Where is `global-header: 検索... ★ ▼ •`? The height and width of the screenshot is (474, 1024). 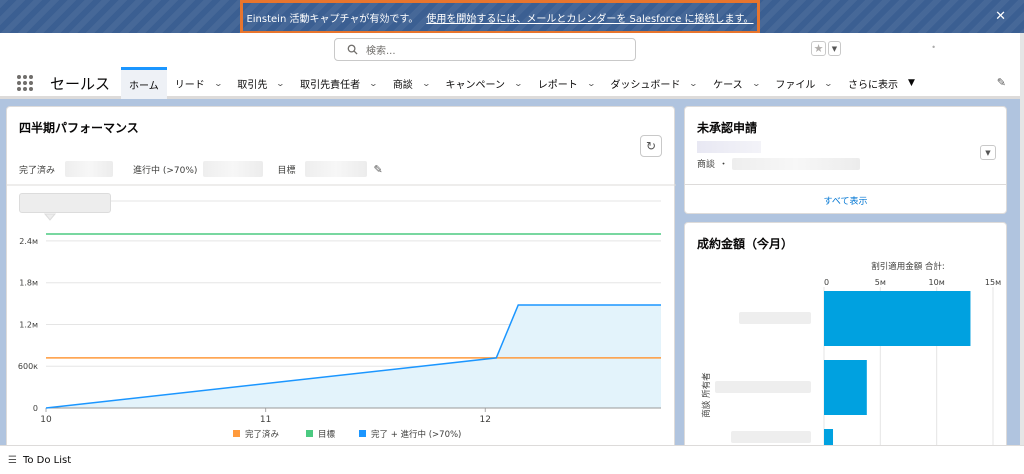
global-header: 検索... ★ ▼ • is located at coordinates (512, 50).